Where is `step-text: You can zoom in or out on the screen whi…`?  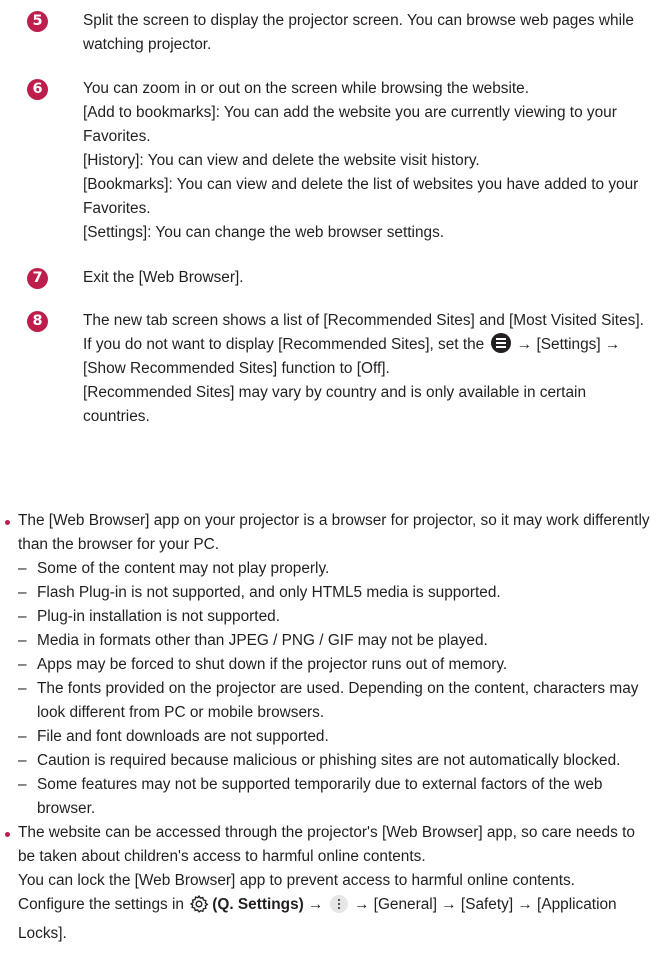
step-text: You can zoom in or out on the screen whi… is located at coordinates (306, 88).